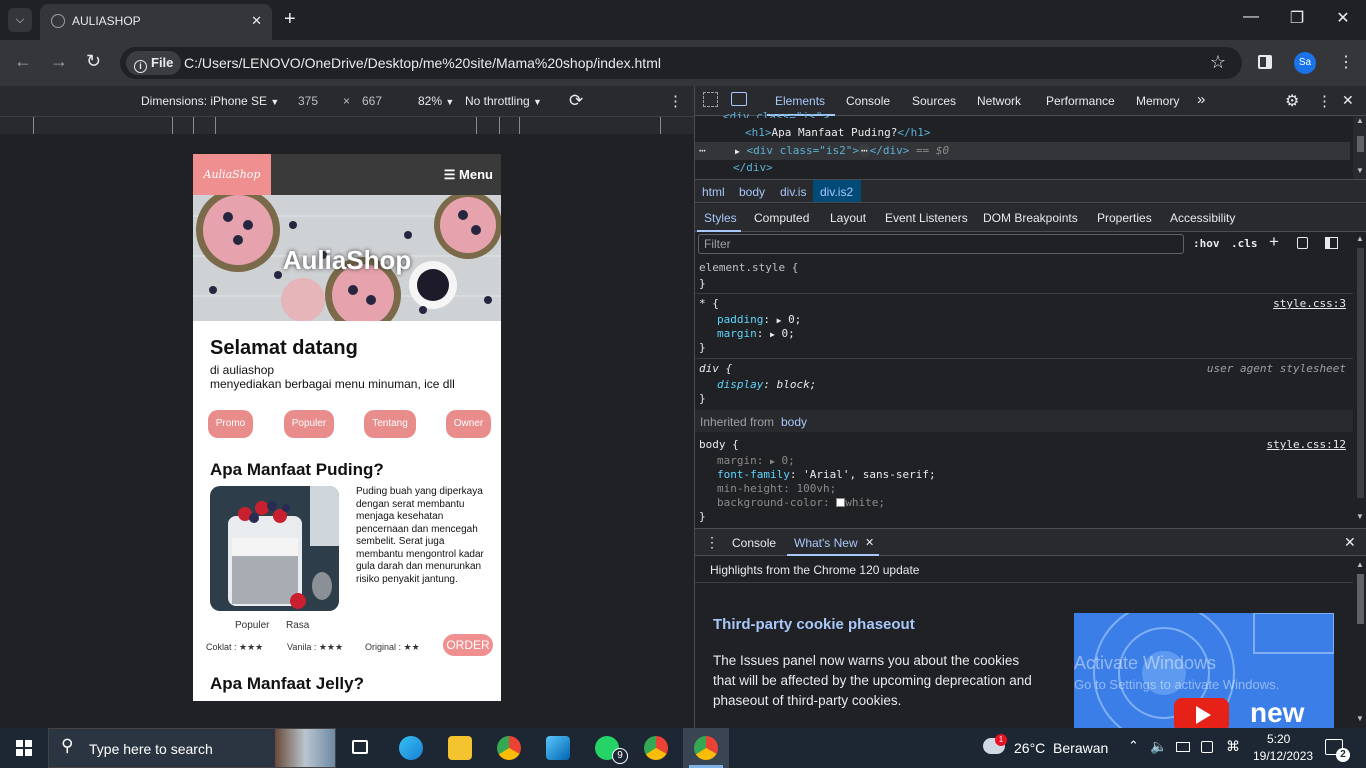  Describe the element at coordinates (754, 543) in the screenshot. I see `drawer-tab-console: Console` at that location.